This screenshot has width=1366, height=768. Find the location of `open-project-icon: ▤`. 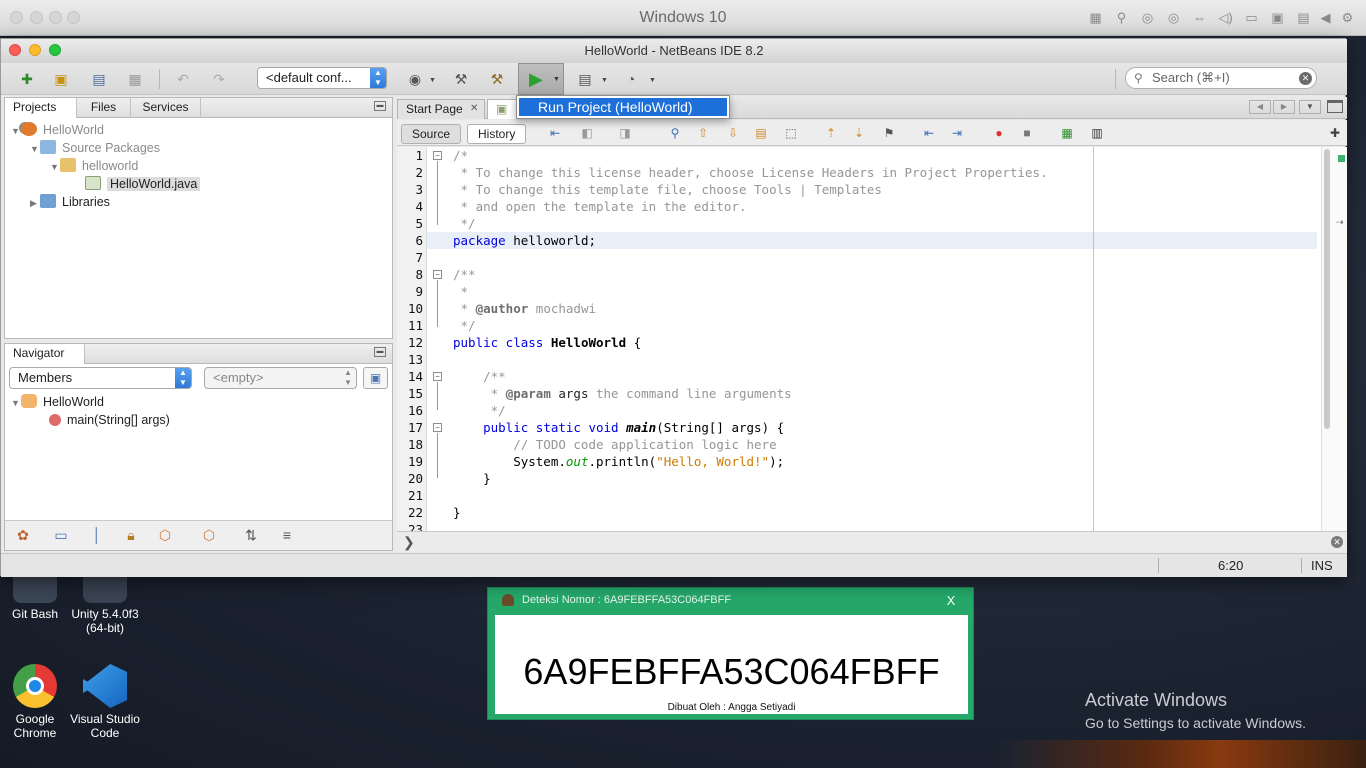

open-project-icon: ▤ is located at coordinates (99, 79).